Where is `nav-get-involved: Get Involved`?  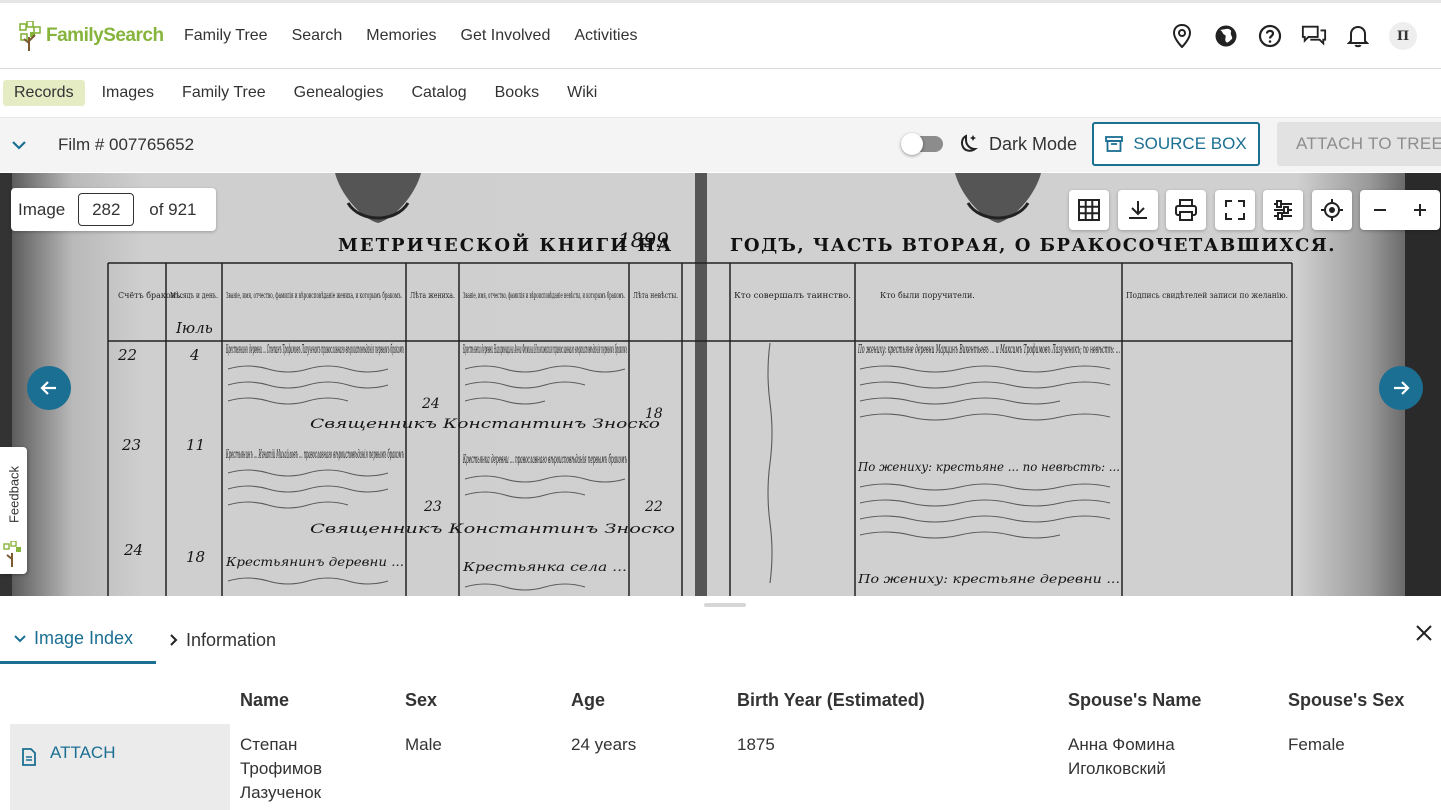
nav-get-involved: Get Involved is located at coordinates (506, 36).